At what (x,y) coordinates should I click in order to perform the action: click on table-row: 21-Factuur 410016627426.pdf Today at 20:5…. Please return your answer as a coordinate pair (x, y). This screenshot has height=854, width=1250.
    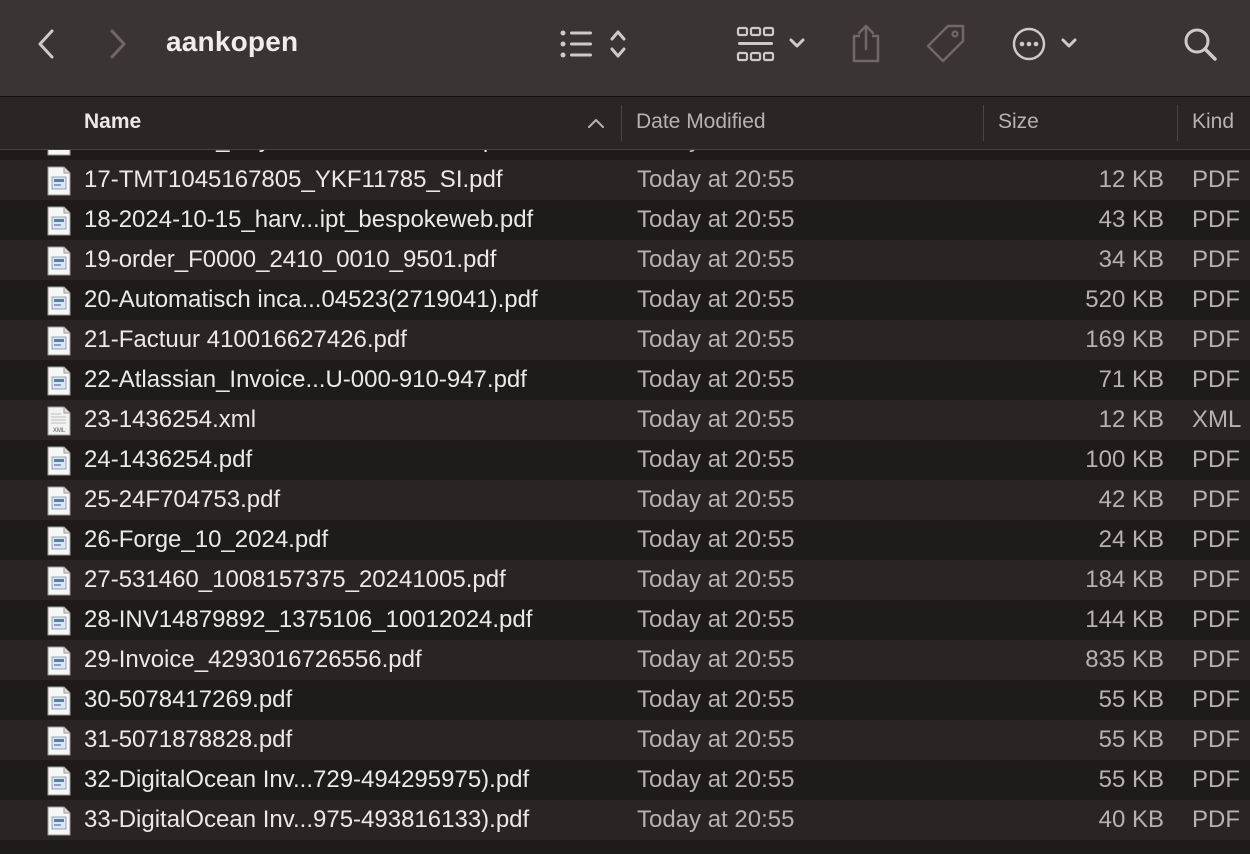
    Looking at the image, I should click on (625, 340).